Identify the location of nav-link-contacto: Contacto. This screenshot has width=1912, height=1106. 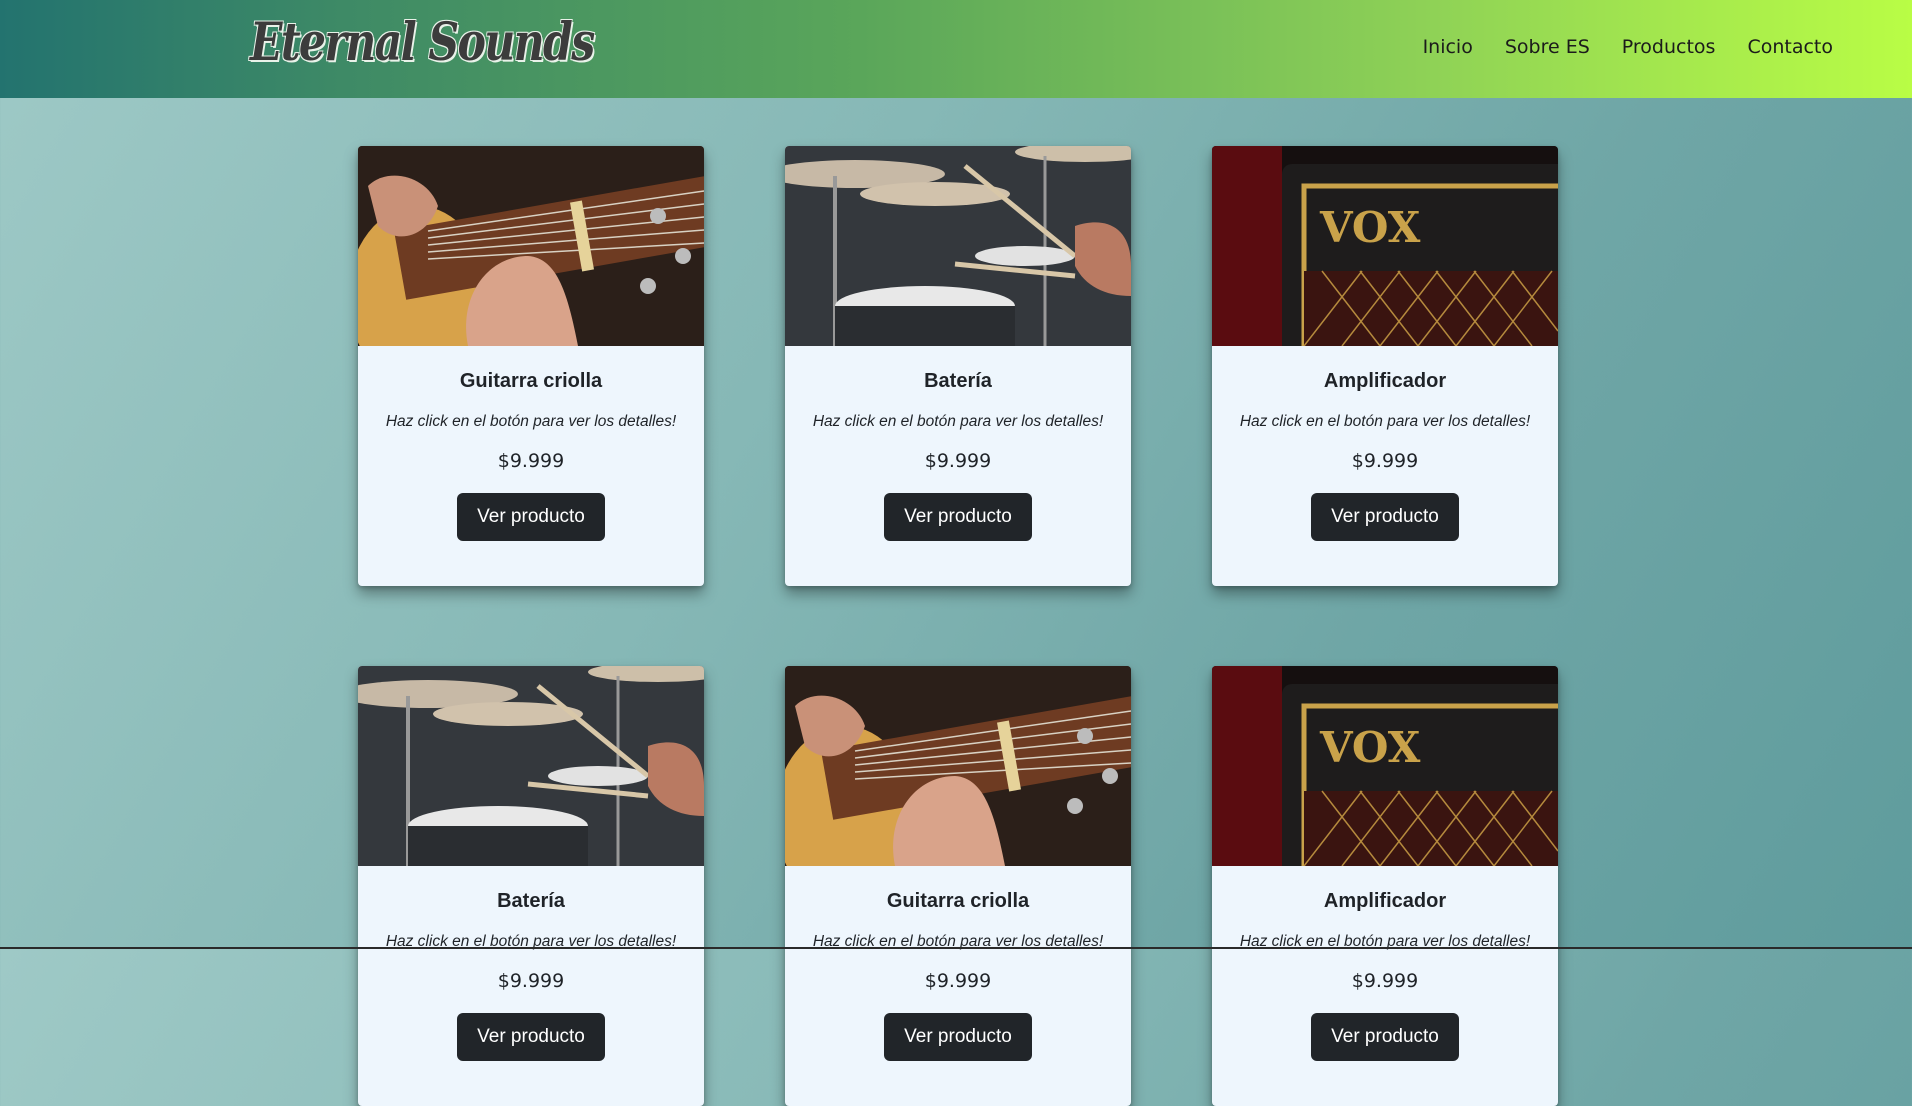
(1790, 47).